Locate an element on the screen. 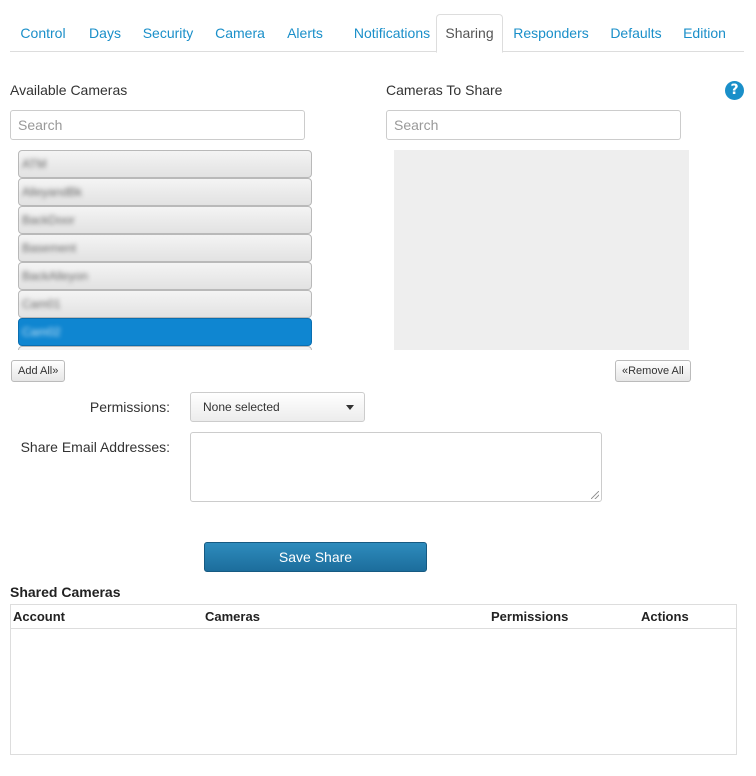  column-header-account: Account is located at coordinates (39, 616).